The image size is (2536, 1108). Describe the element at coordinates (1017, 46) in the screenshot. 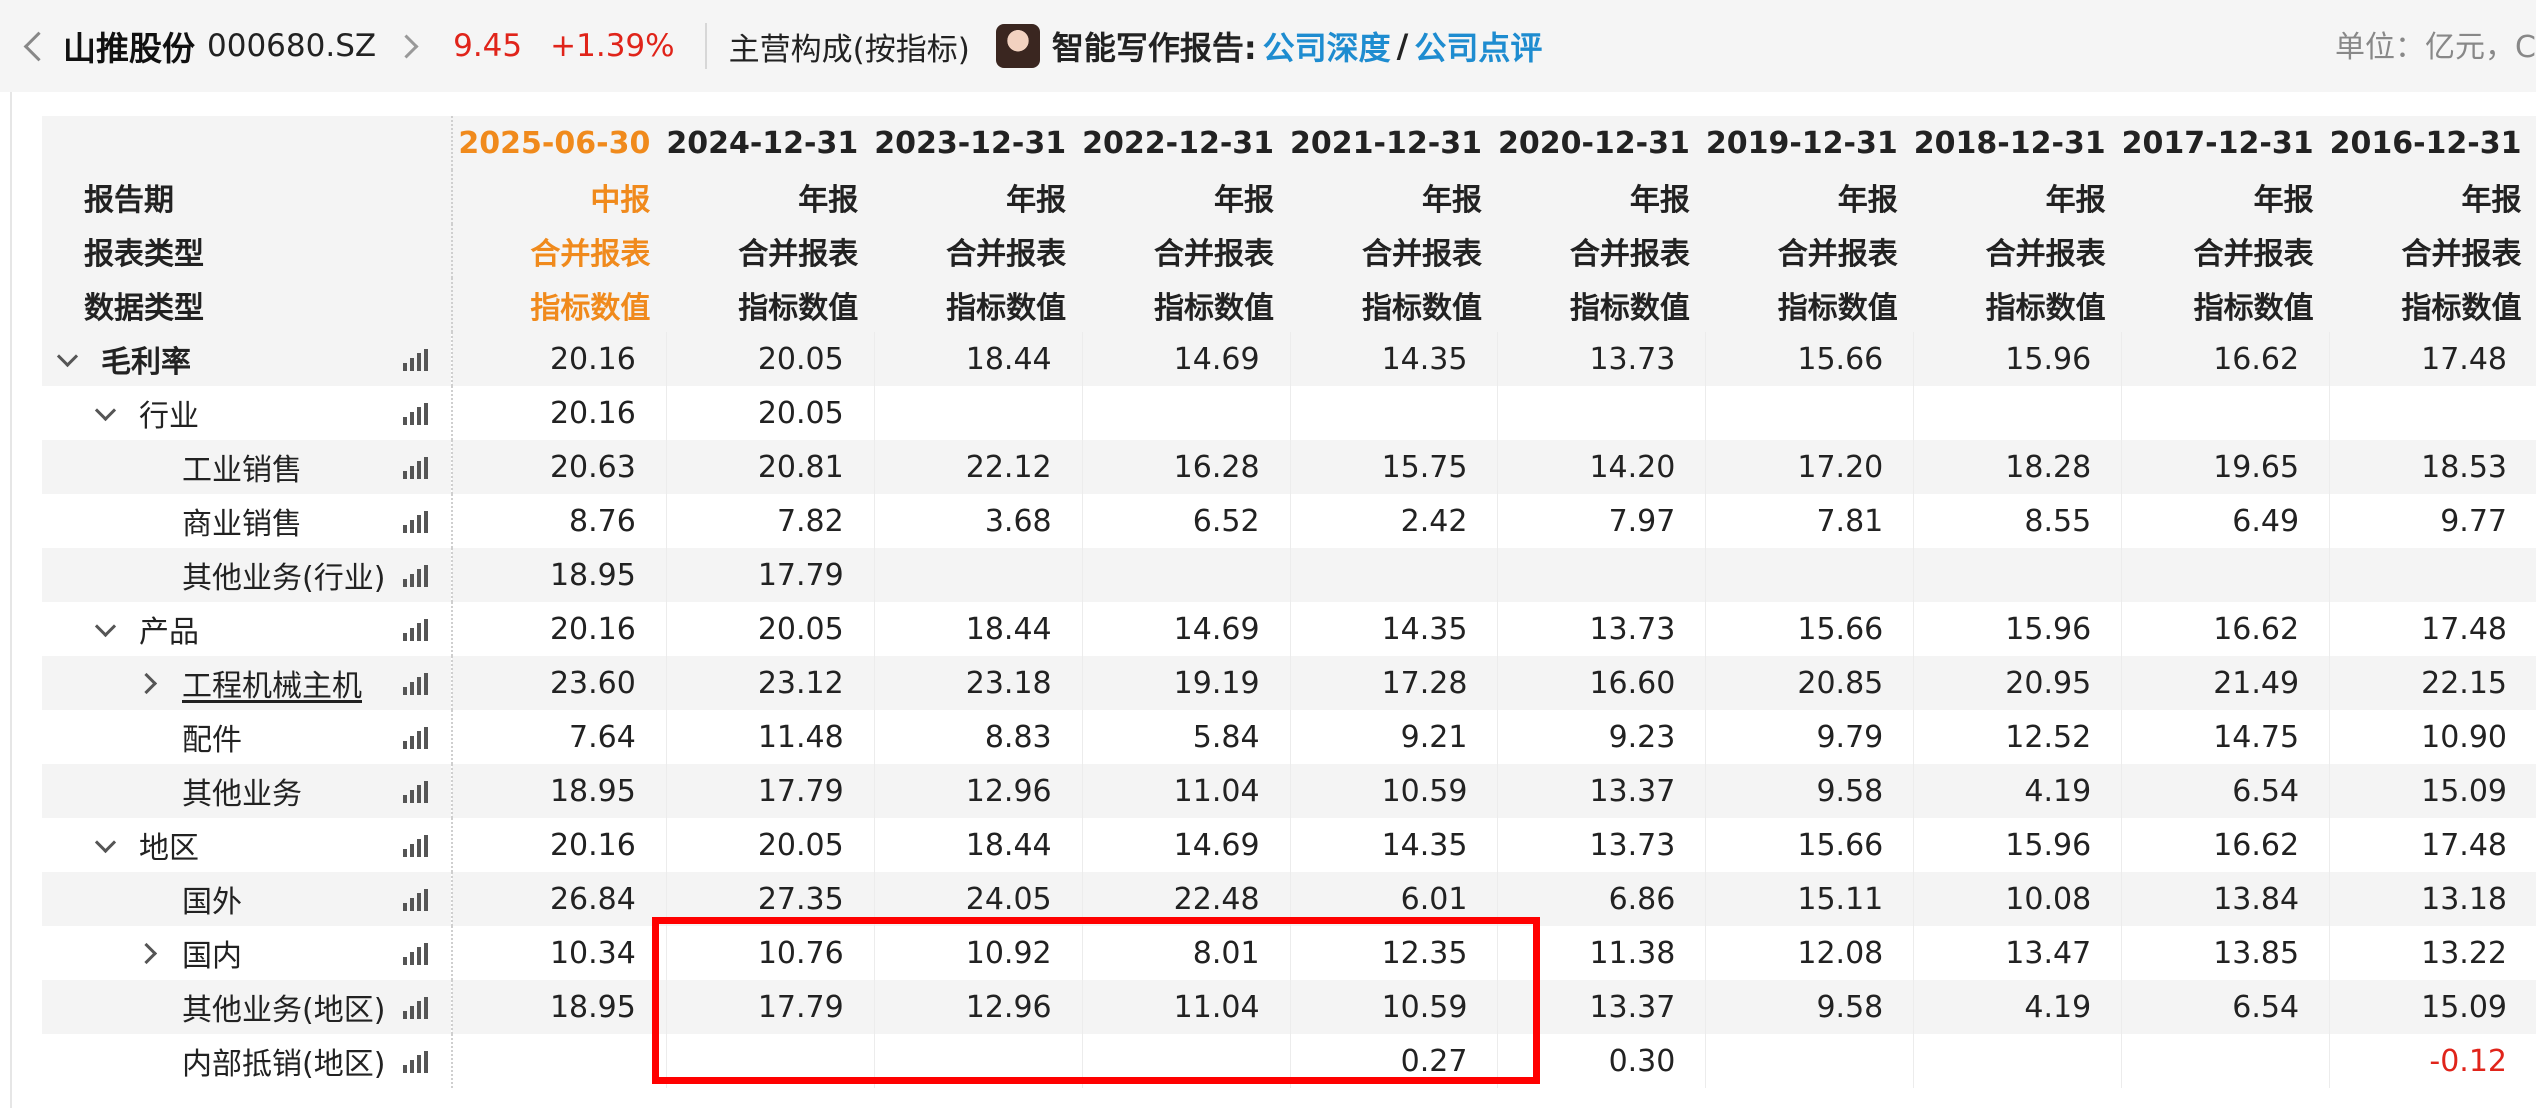

I see `ai-writer-avatar` at that location.